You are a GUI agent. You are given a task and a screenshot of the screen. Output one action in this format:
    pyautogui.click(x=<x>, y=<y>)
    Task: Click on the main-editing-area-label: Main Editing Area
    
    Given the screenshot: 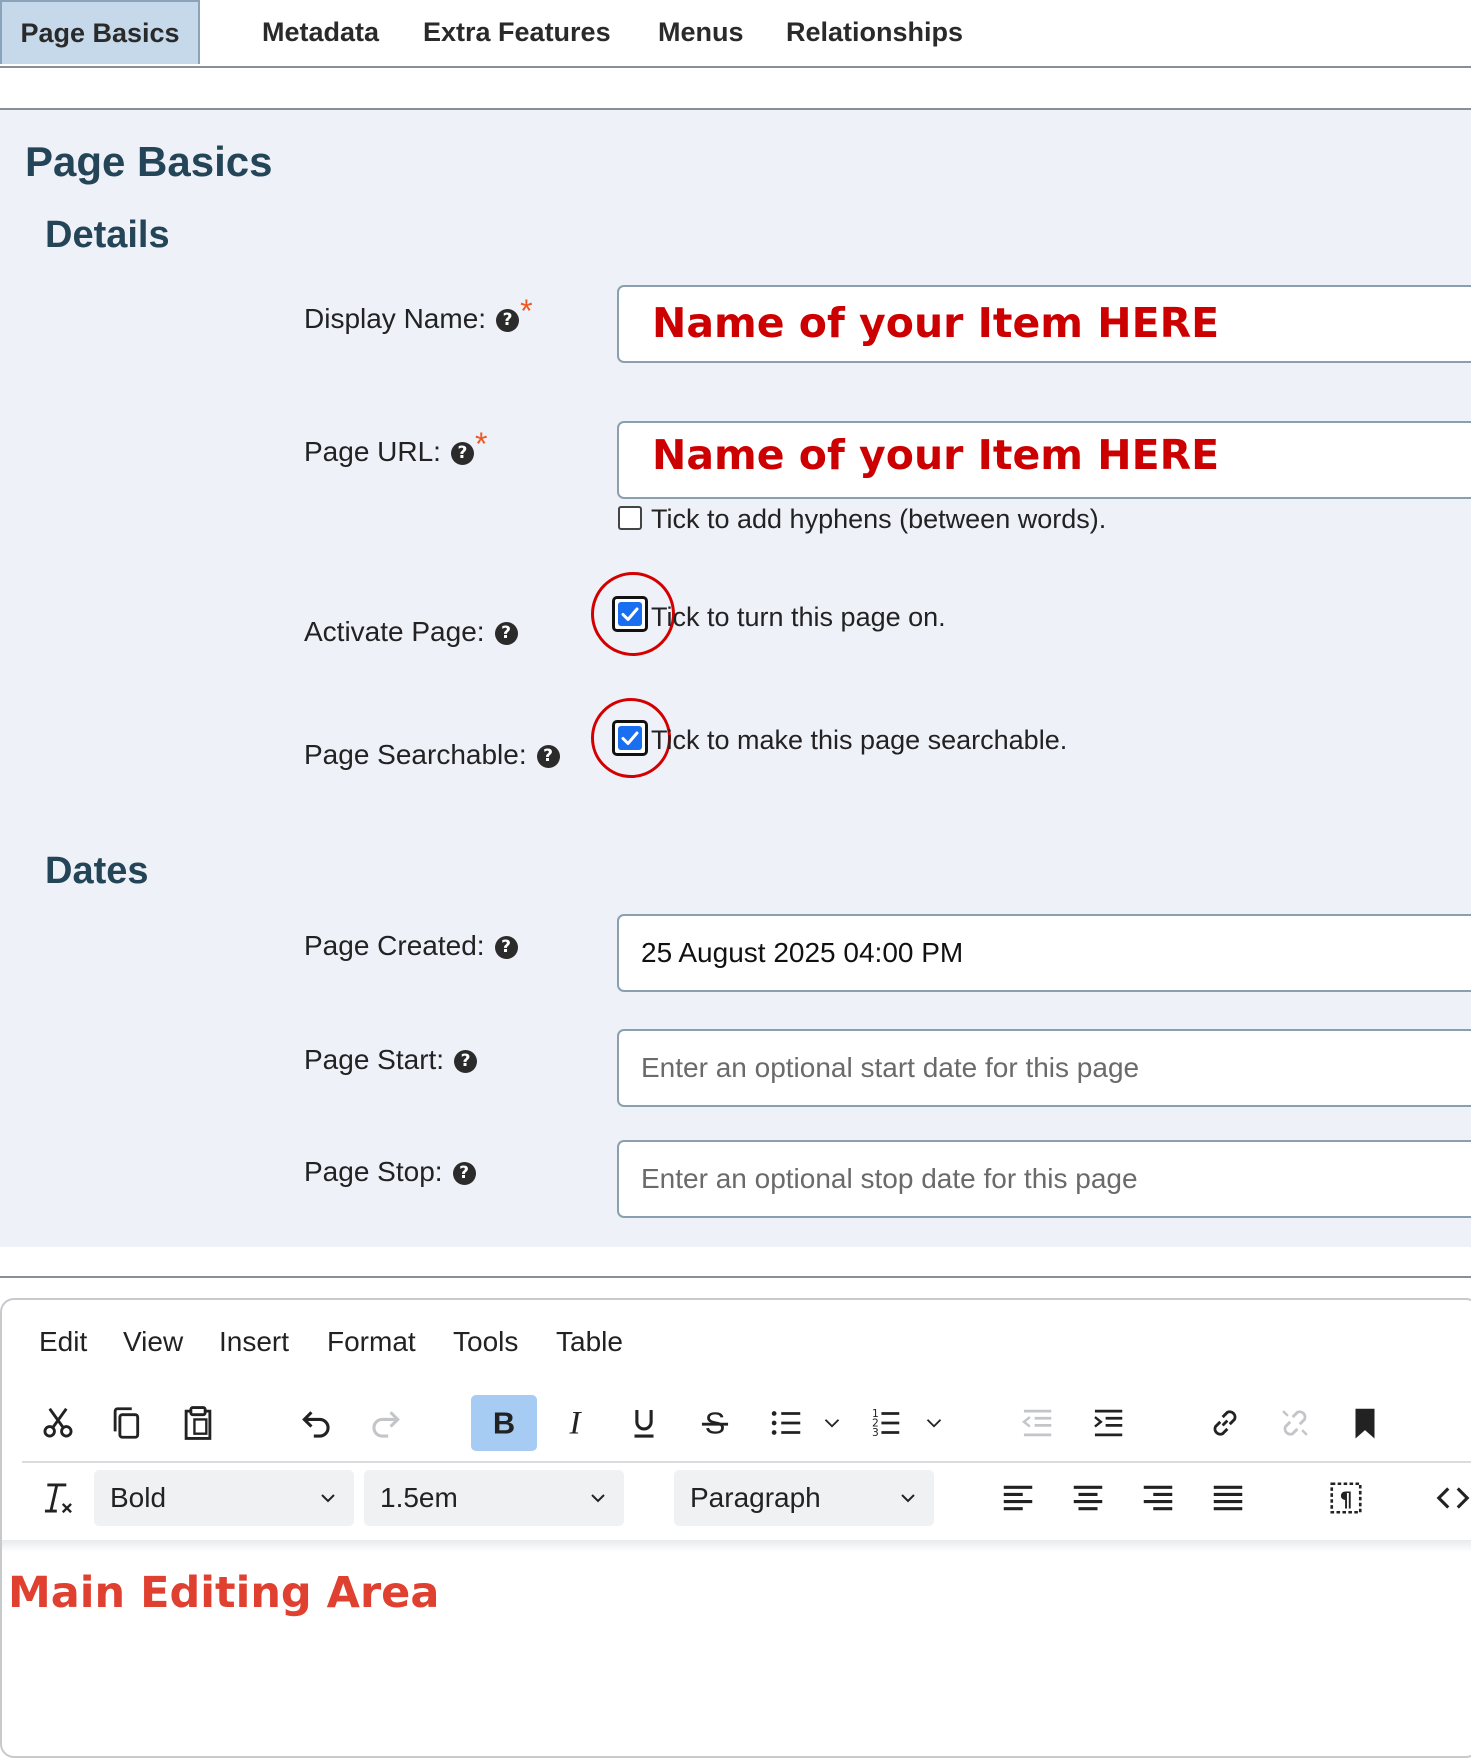 What is the action you would take?
    pyautogui.click(x=223, y=1593)
    